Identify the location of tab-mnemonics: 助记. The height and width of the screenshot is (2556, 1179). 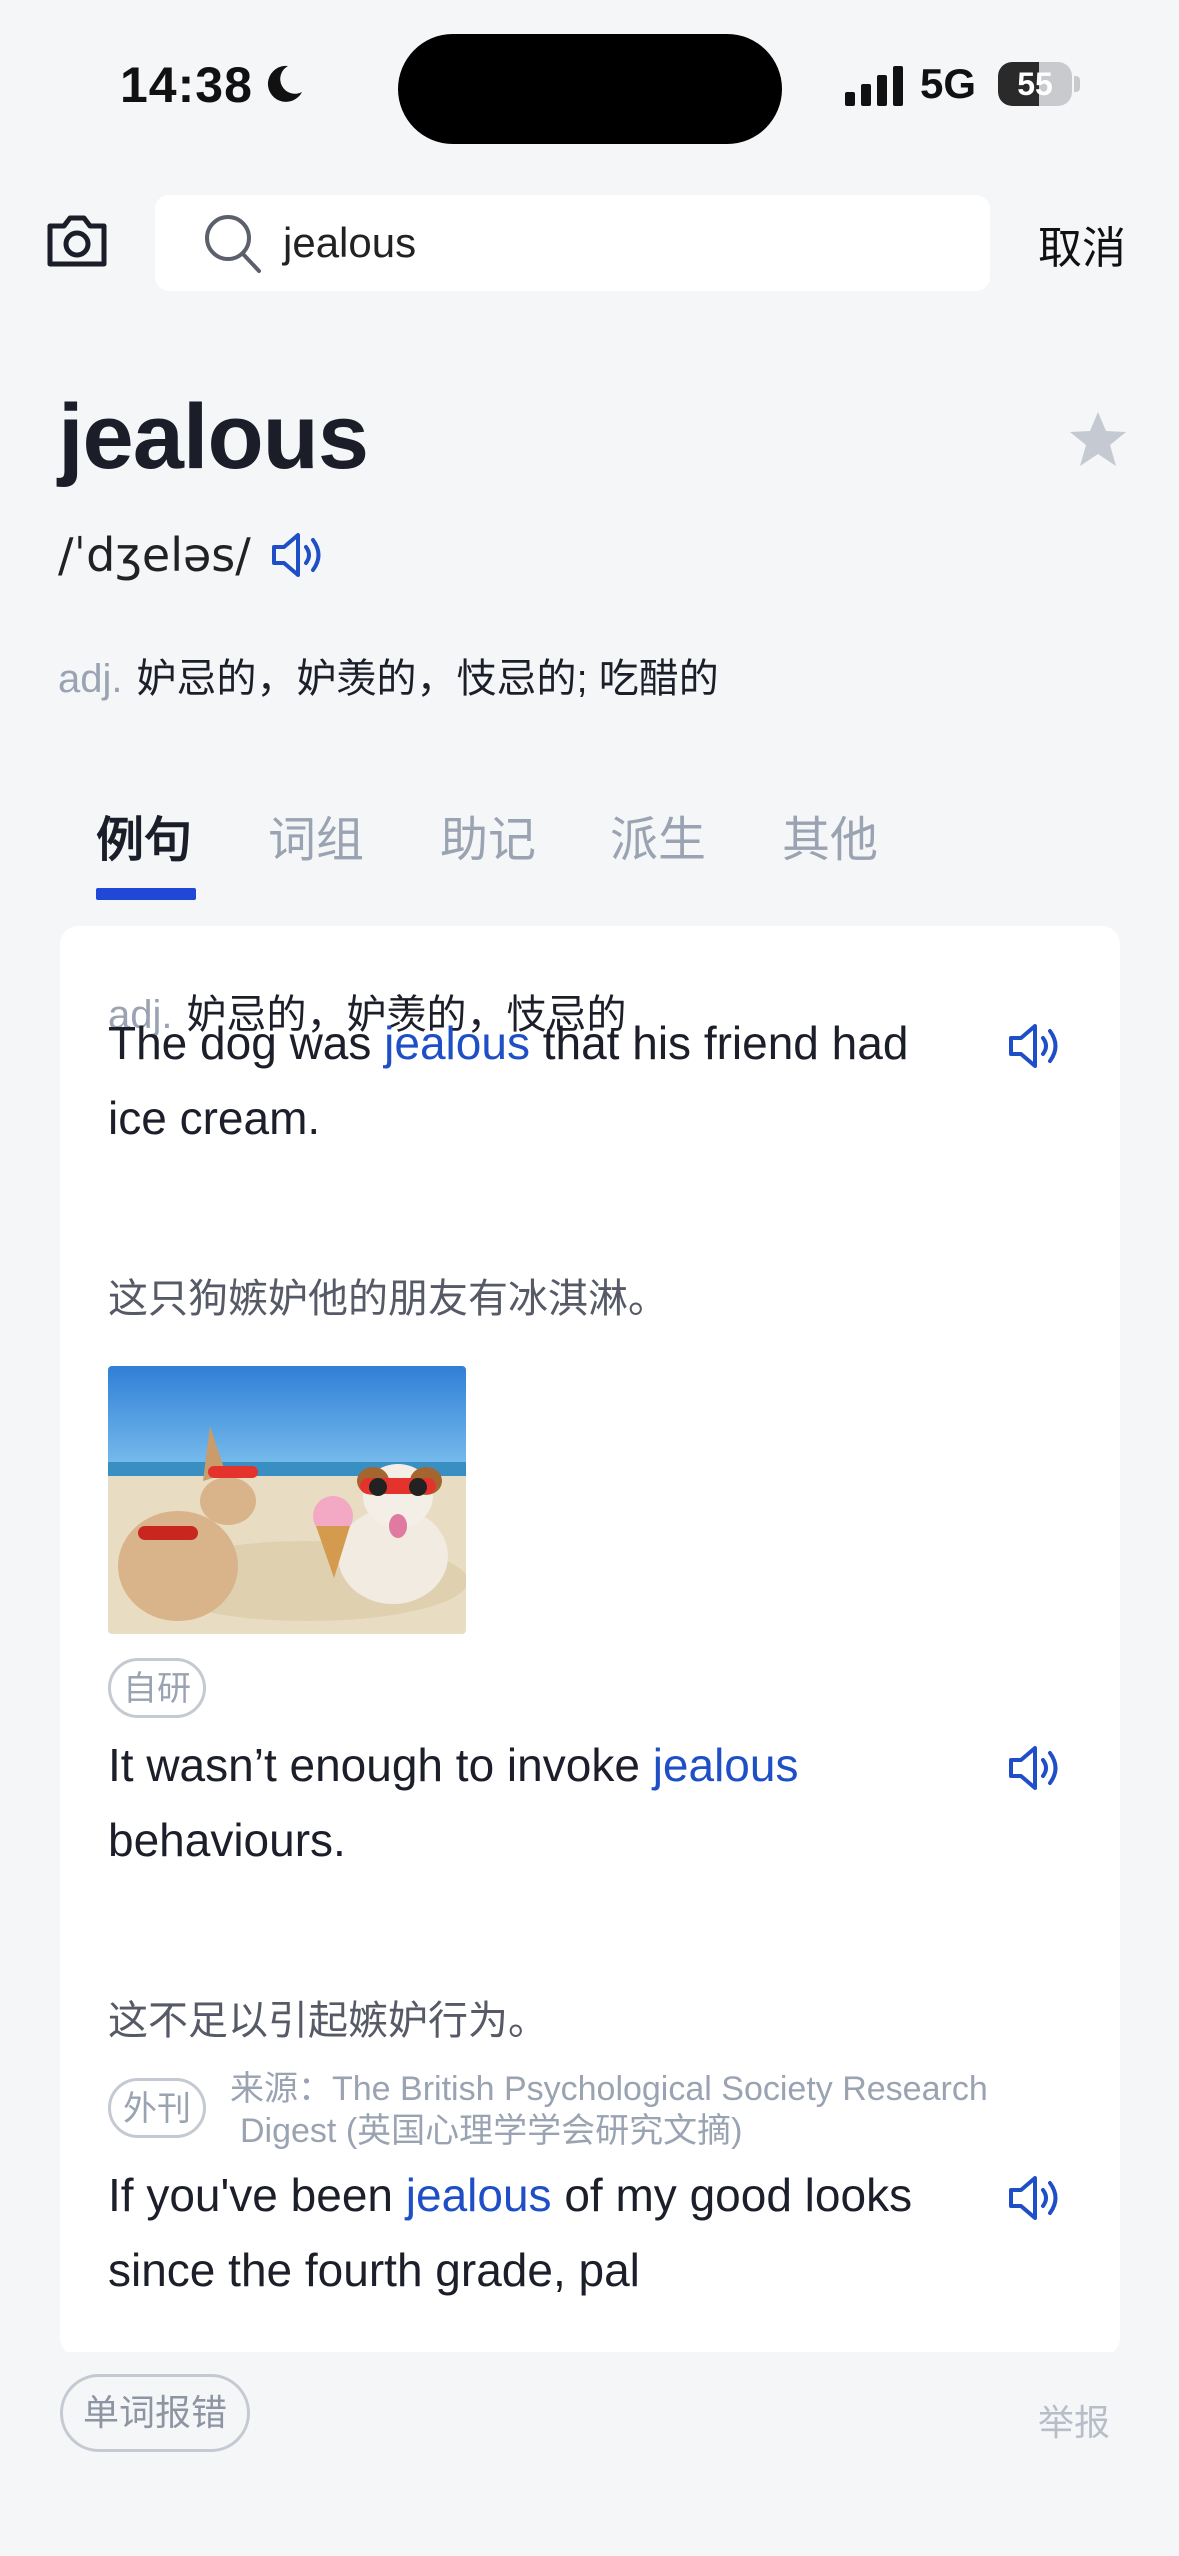
(488, 835).